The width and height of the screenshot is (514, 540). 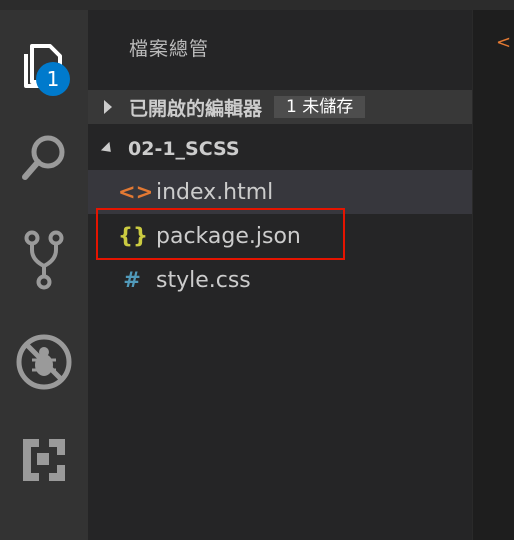 What do you see at coordinates (215, 192) in the screenshot?
I see `file-label: index.html` at bounding box center [215, 192].